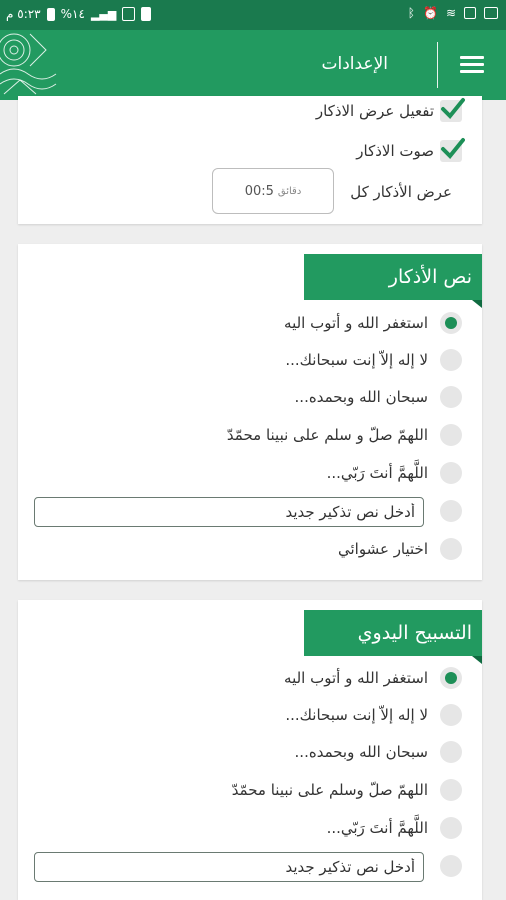  Describe the element at coordinates (450, 13) in the screenshot. I see `wifi-icon: ≋` at that location.